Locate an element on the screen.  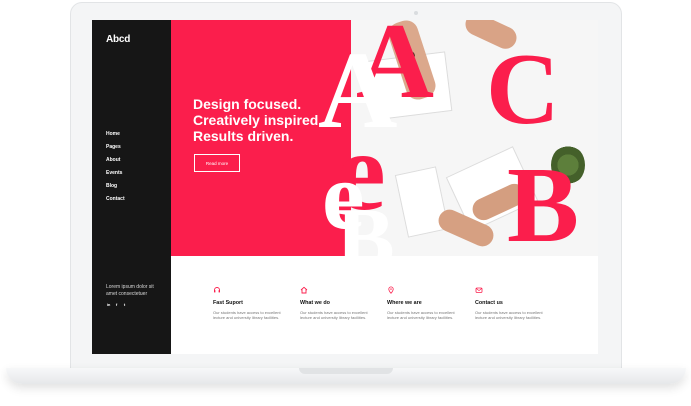
read-more-button: Read more is located at coordinates (217, 163).